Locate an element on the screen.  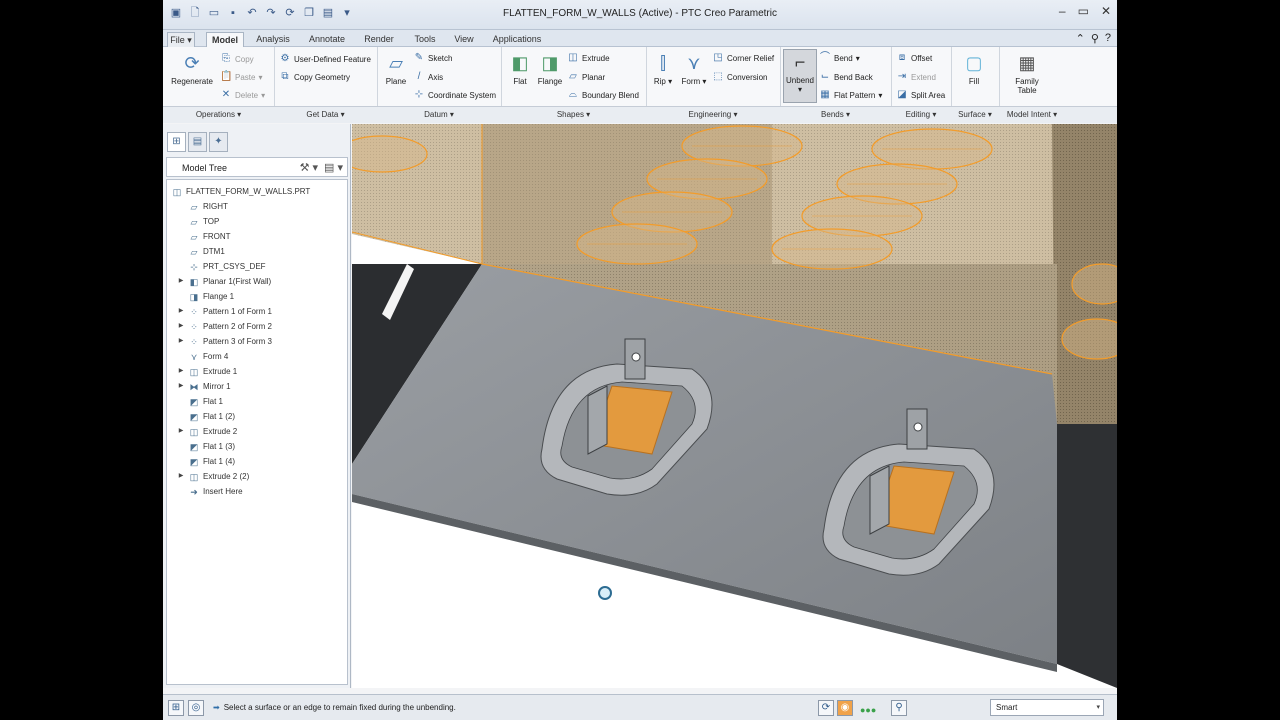
tree-node: ▱ TOP is located at coordinates (198, 221).